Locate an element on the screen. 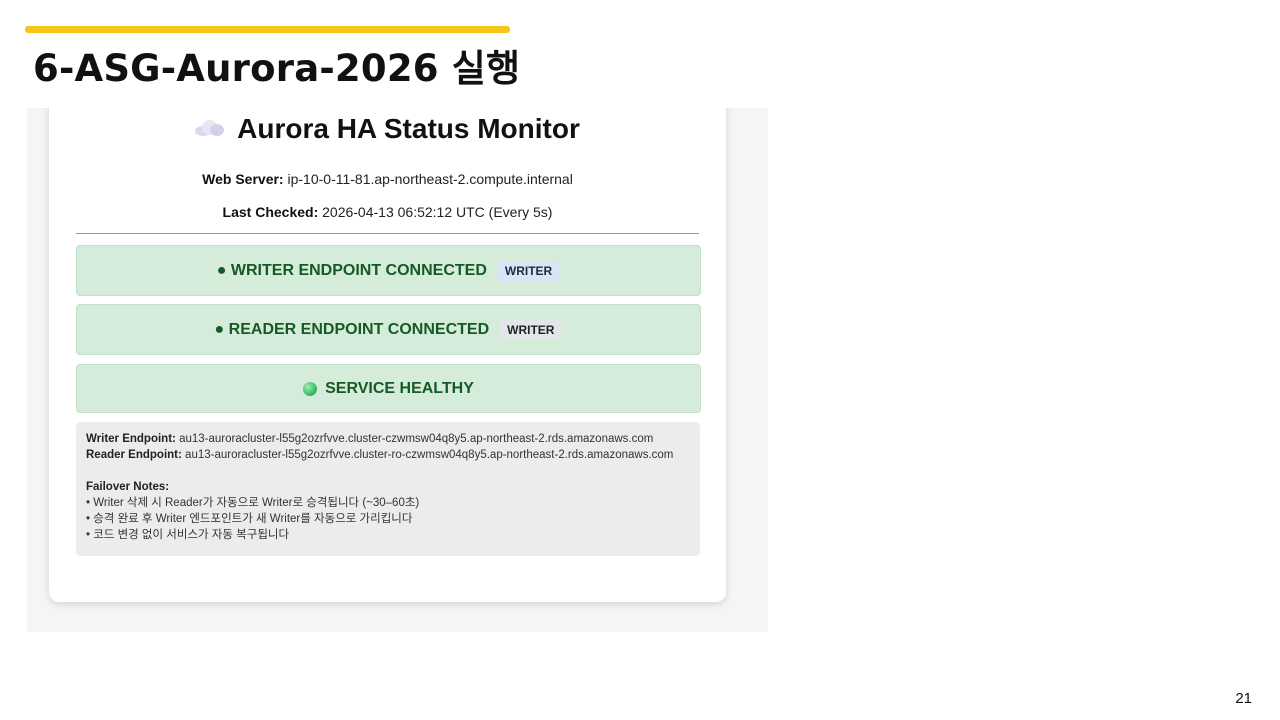 This screenshot has width=1280, height=720. health-status-icon is located at coordinates (310, 388).